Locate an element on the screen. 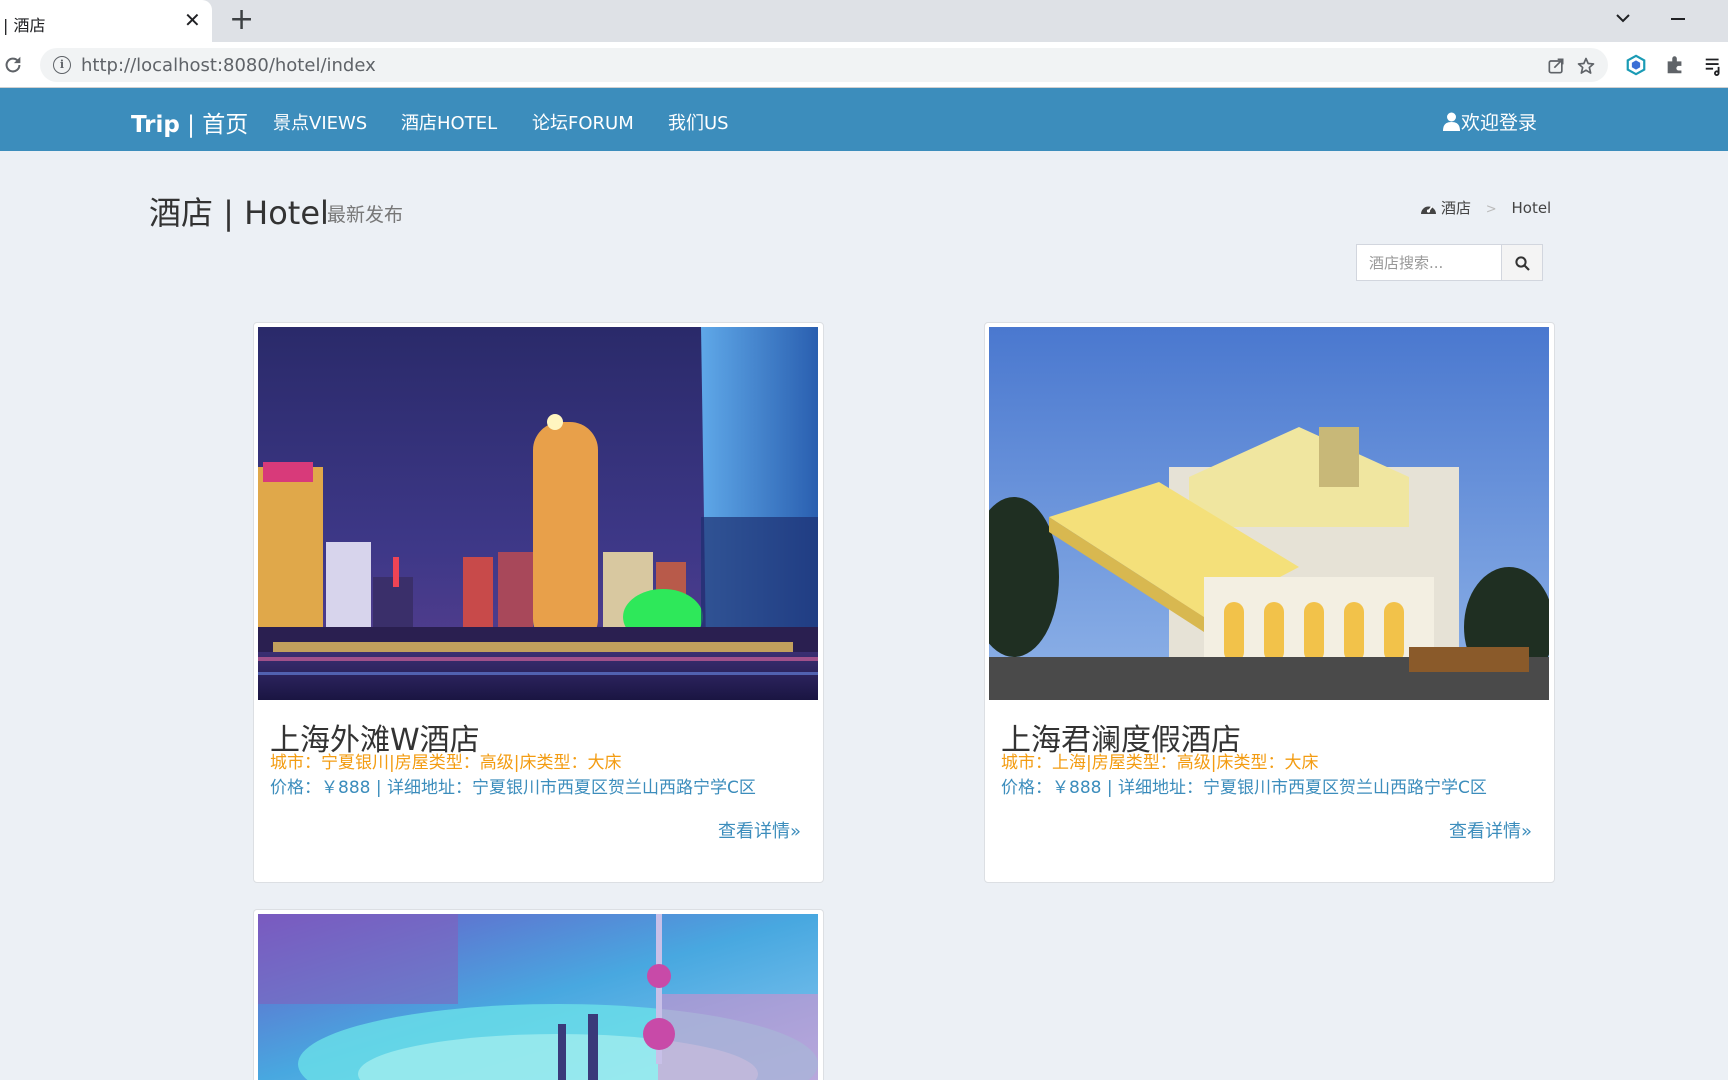 Image resolution: width=1728 pixels, height=1080 pixels. user-icon is located at coordinates (1451, 121).